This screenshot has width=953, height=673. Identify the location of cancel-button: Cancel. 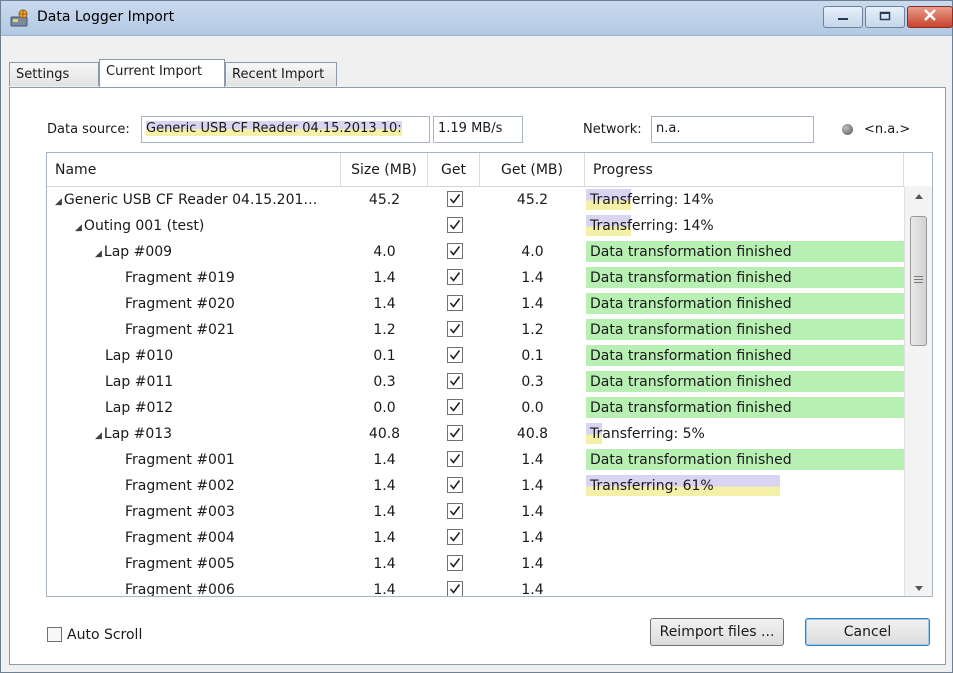
(867, 632).